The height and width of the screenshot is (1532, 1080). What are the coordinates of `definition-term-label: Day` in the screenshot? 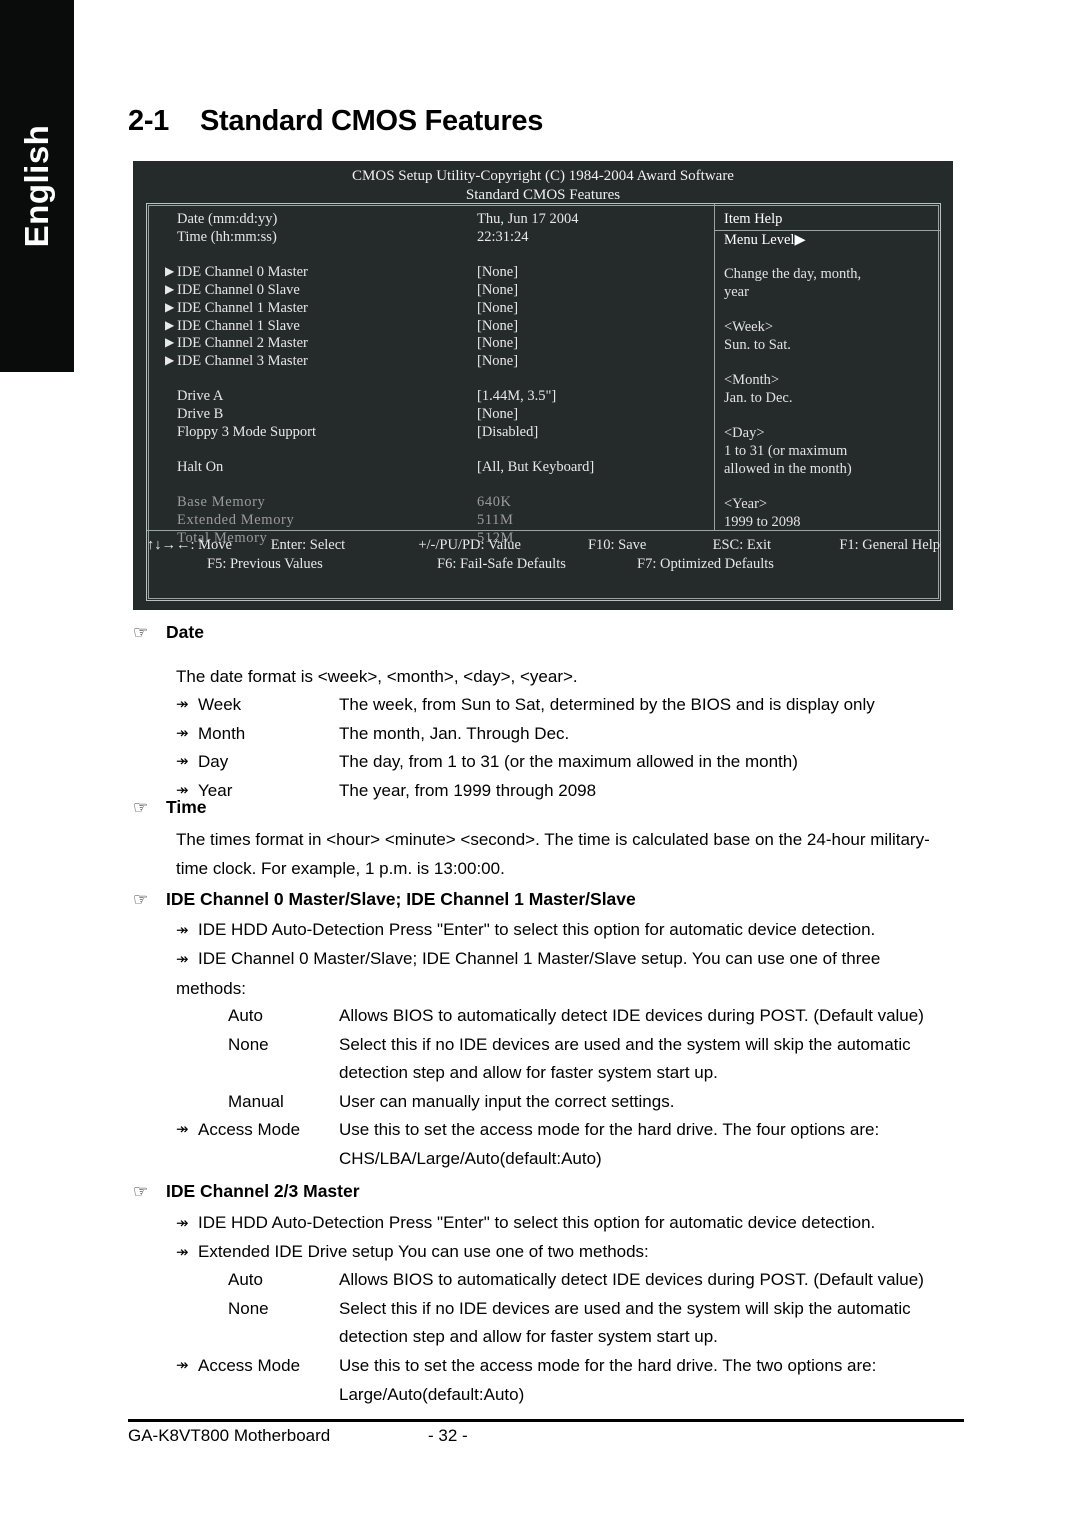 It's located at (213, 761).